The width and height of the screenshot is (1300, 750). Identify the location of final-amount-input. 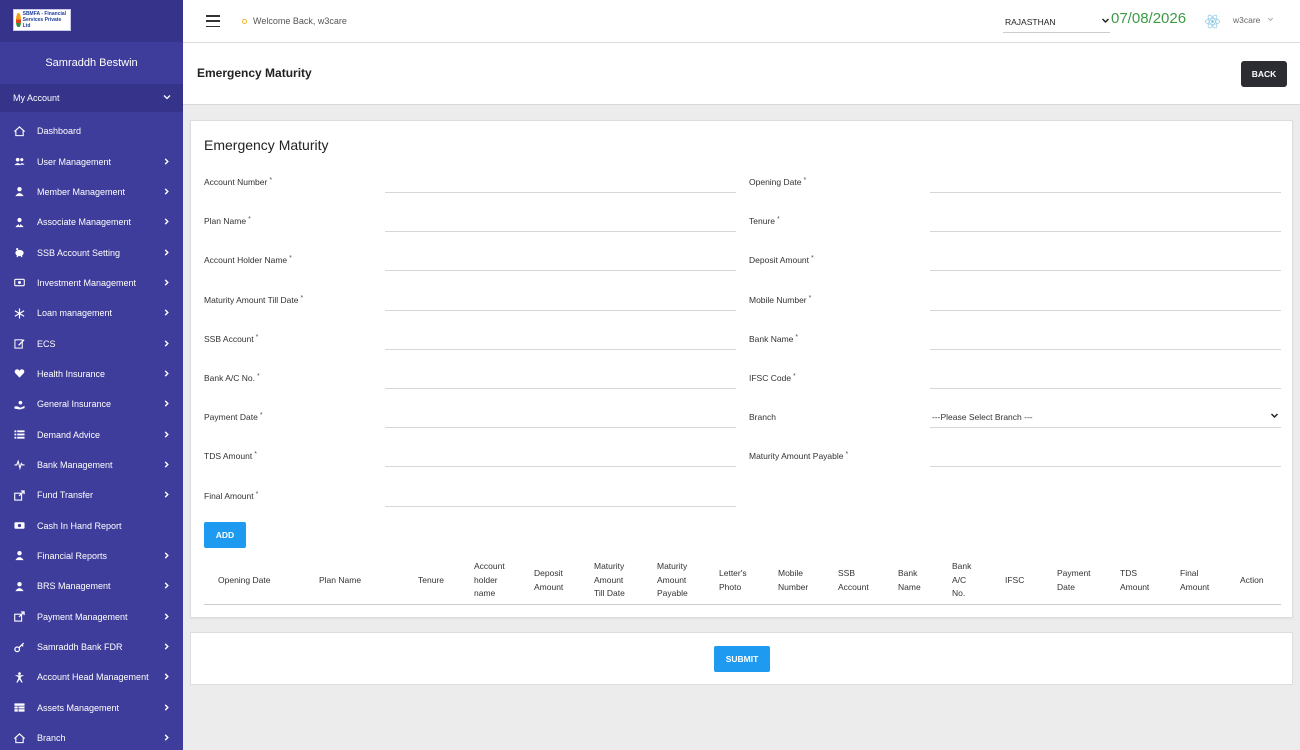
(560, 495).